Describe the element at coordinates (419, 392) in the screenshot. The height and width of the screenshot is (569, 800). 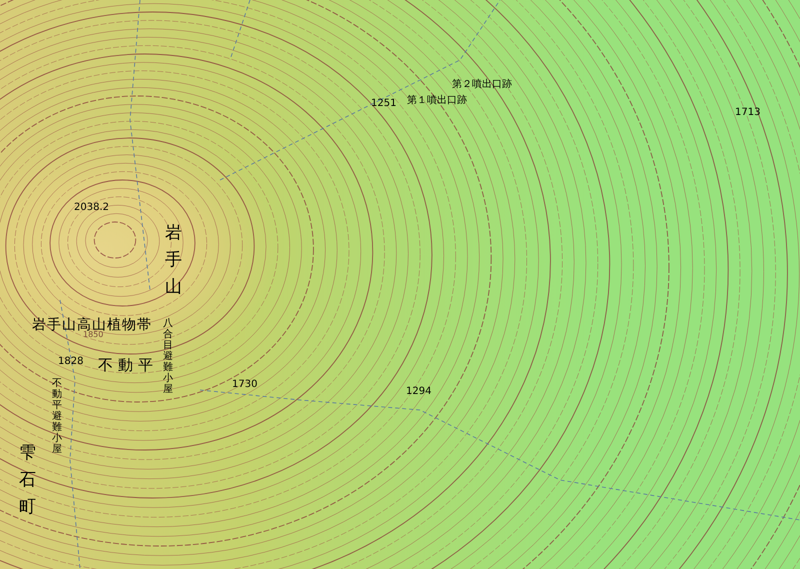
I see `map-label: 1294` at that location.